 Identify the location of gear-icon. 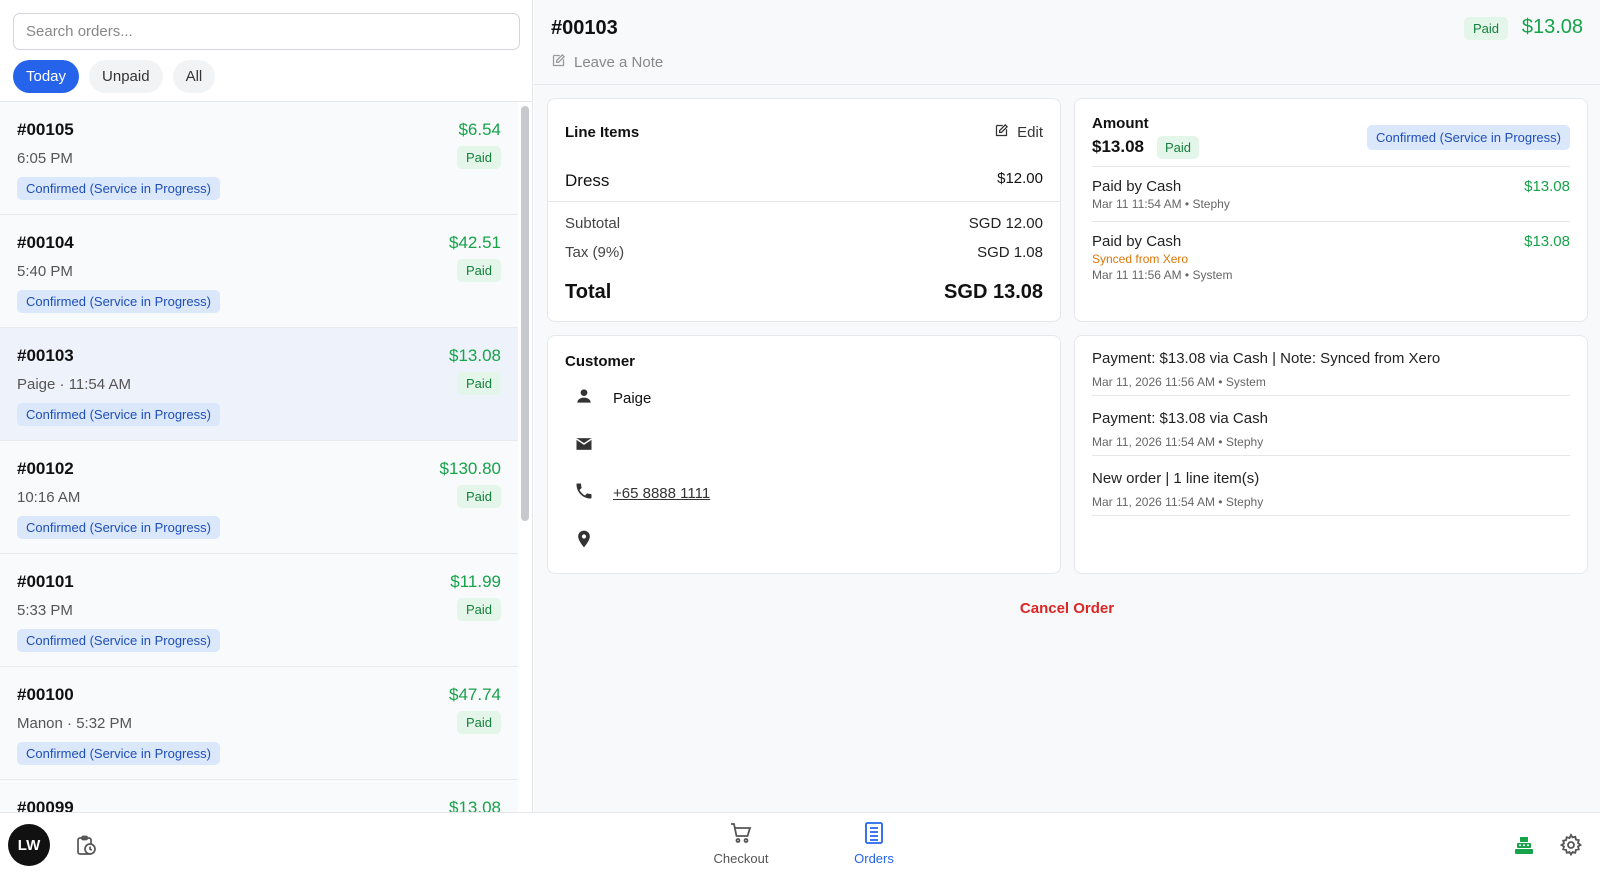
(1571, 847).